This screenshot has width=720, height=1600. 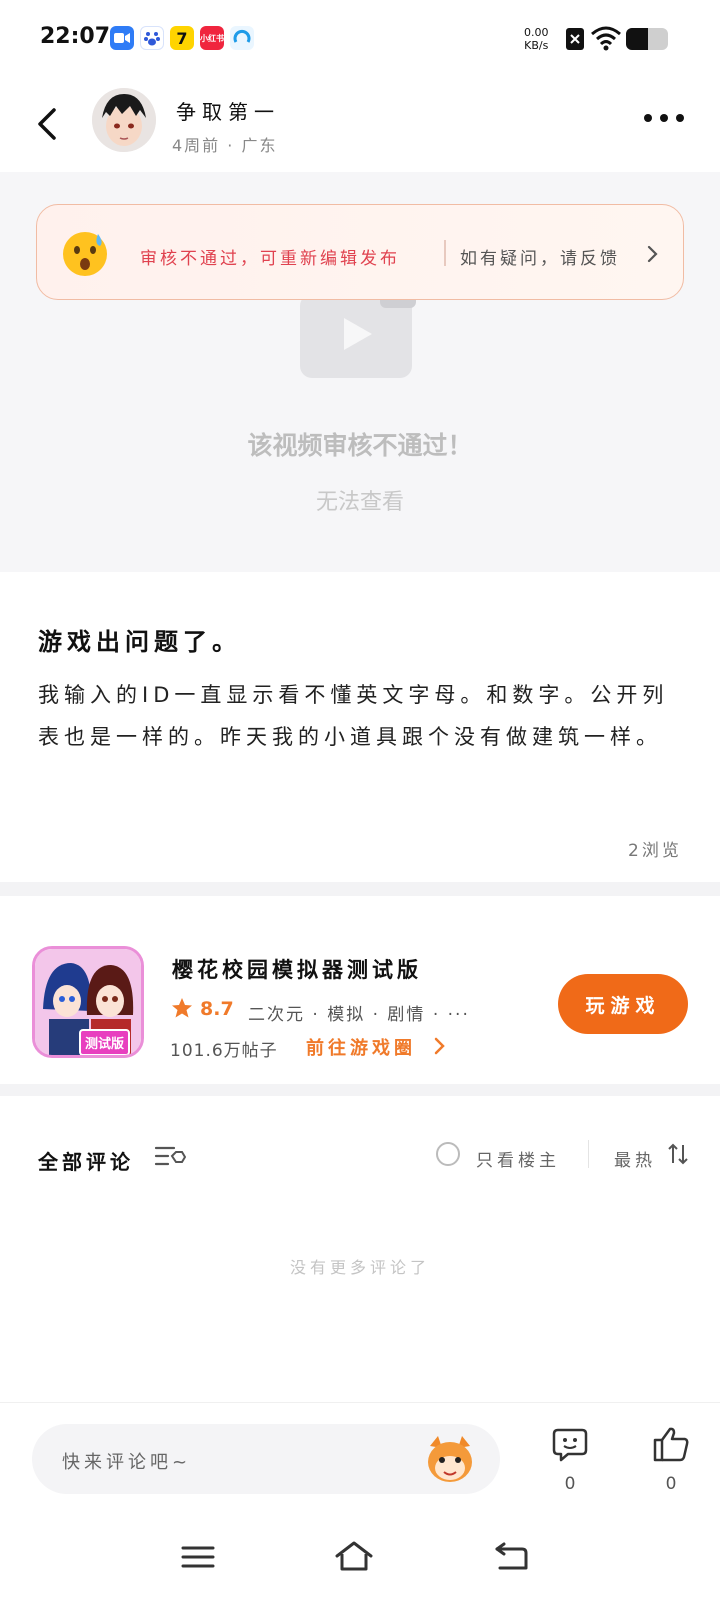 What do you see at coordinates (170, 1157) in the screenshot?
I see `filter-icon` at bounding box center [170, 1157].